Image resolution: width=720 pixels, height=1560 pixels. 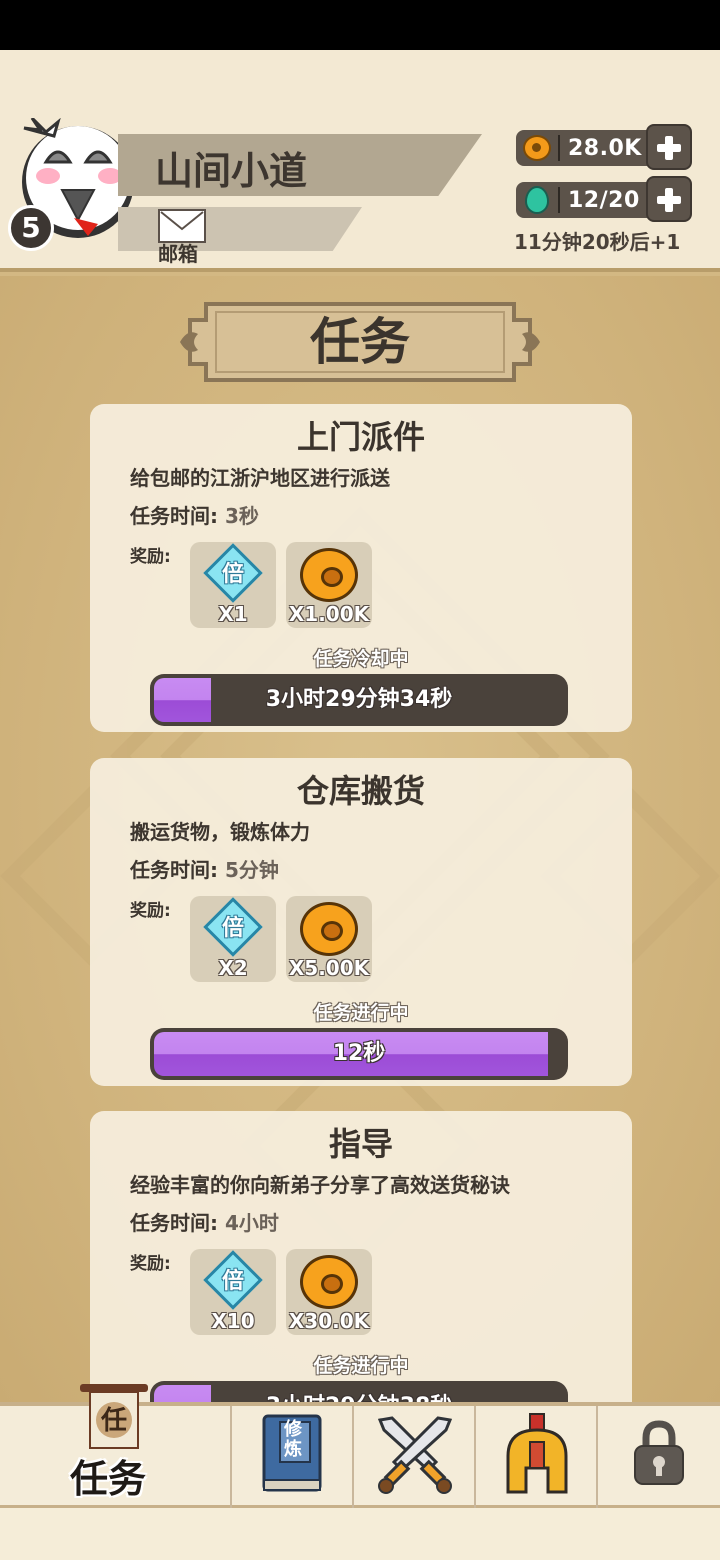 I want to click on reward-multiplier-amount: X2, so click(x=233, y=968).